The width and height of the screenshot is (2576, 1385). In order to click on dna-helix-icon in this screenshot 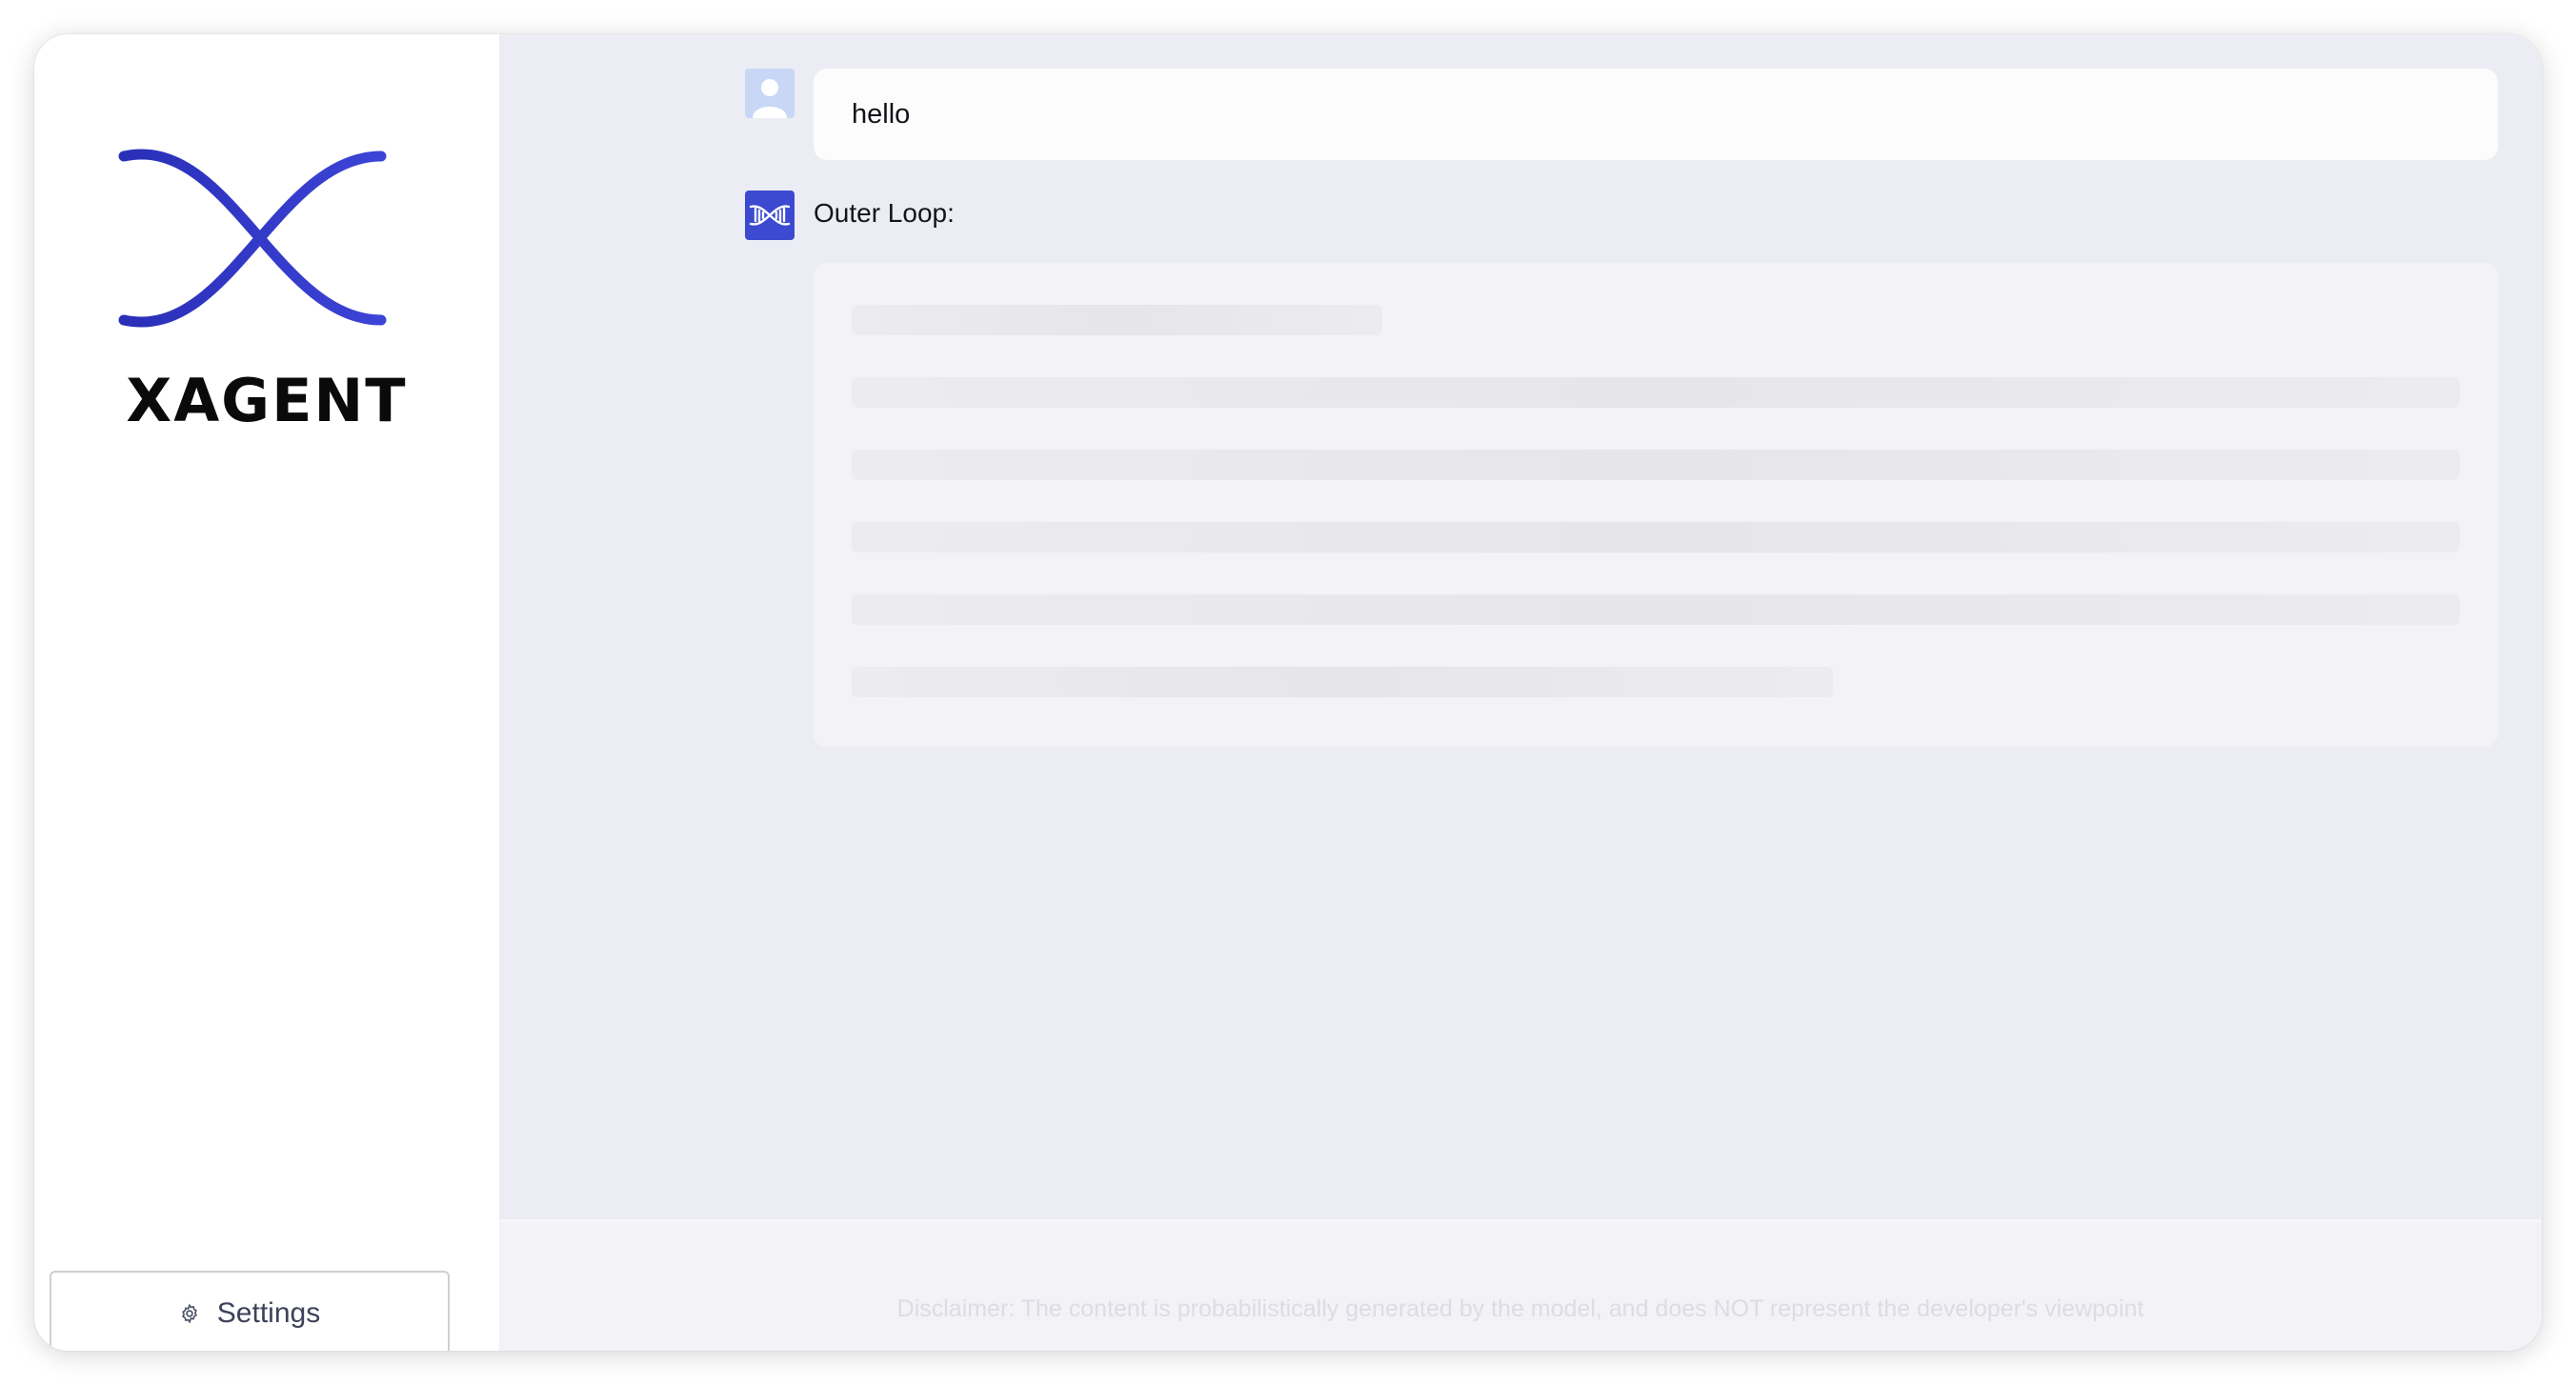, I will do `click(253, 238)`.